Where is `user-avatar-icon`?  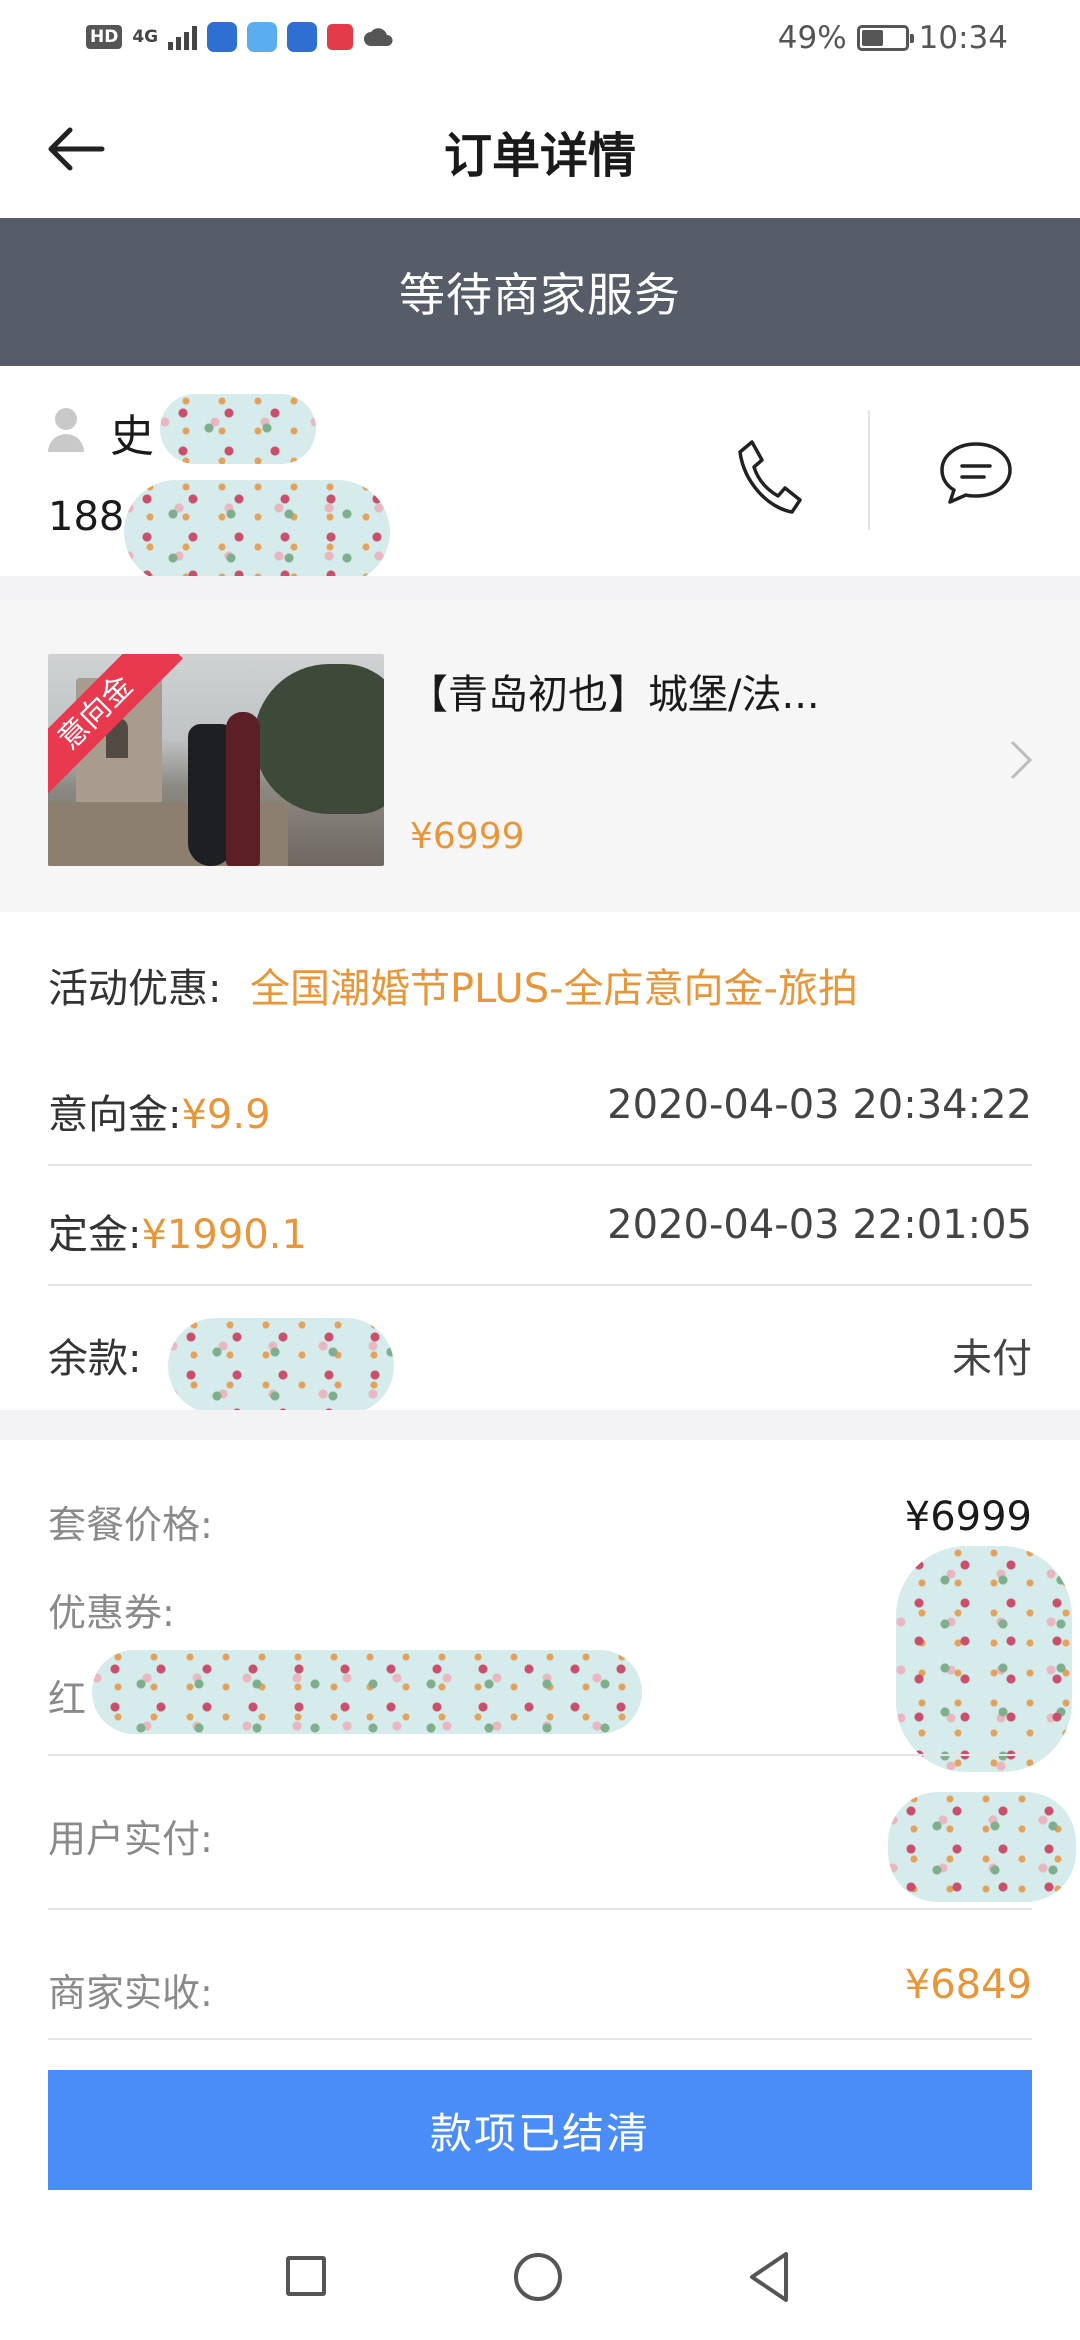
user-avatar-icon is located at coordinates (66, 430).